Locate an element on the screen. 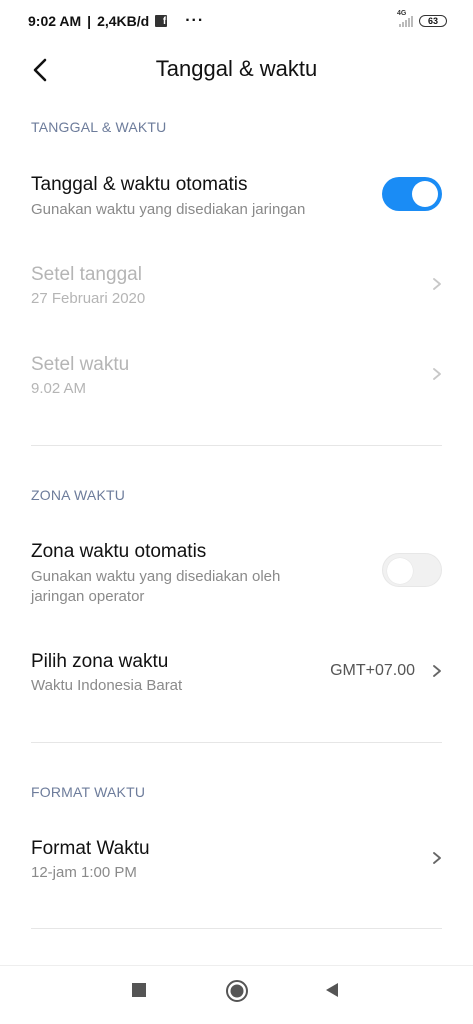  auto-date-time-toggle is located at coordinates (412, 194).